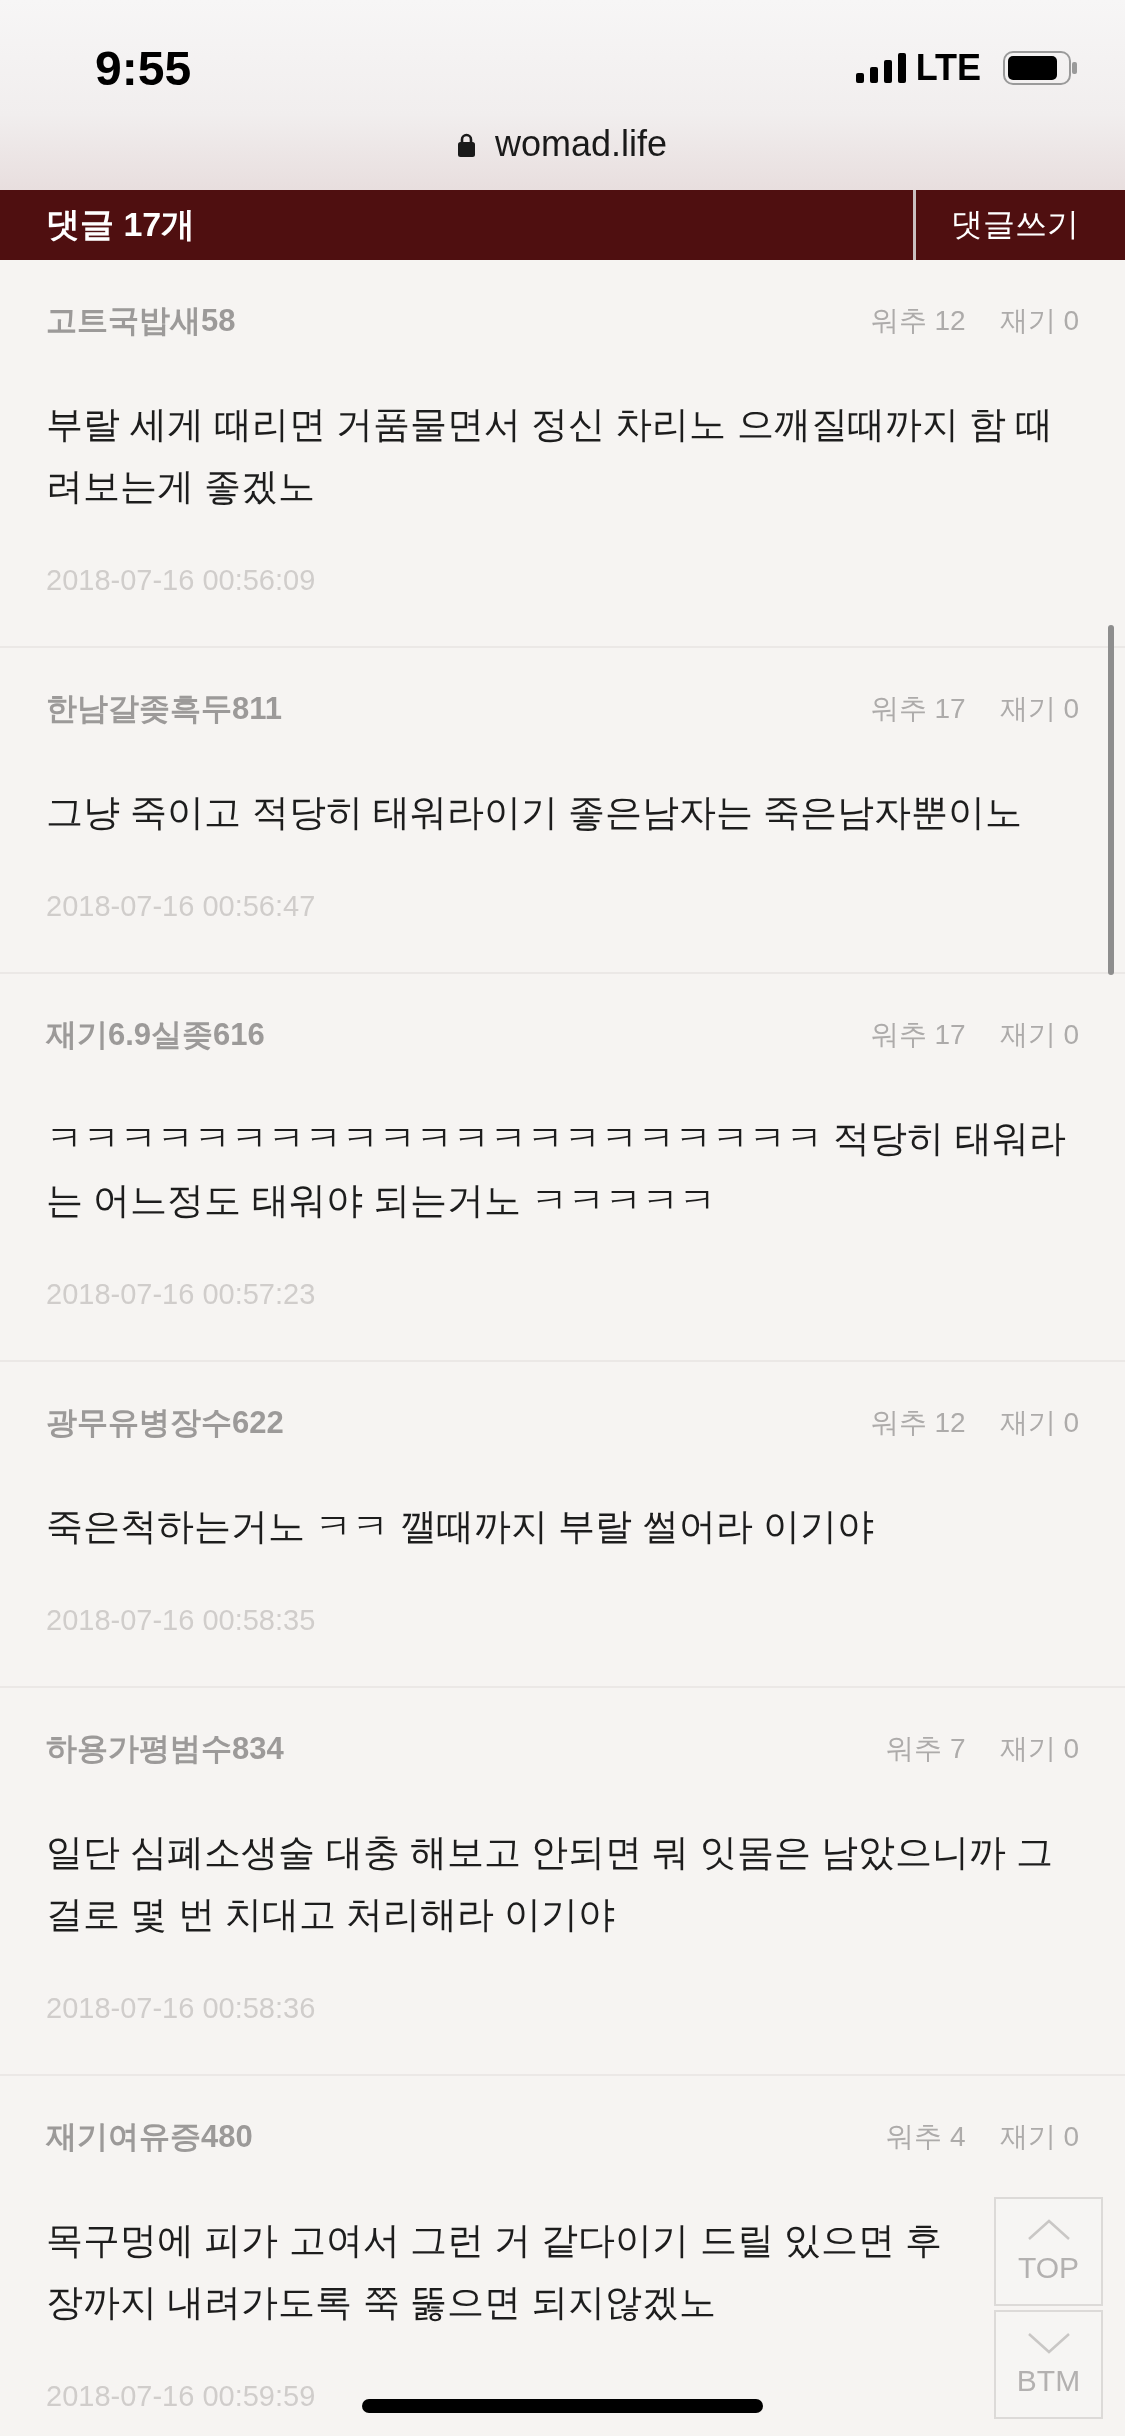 This screenshot has width=1125, height=2436. What do you see at coordinates (164, 709) in the screenshot?
I see `comment-author: 한남갈좆흑두811` at bounding box center [164, 709].